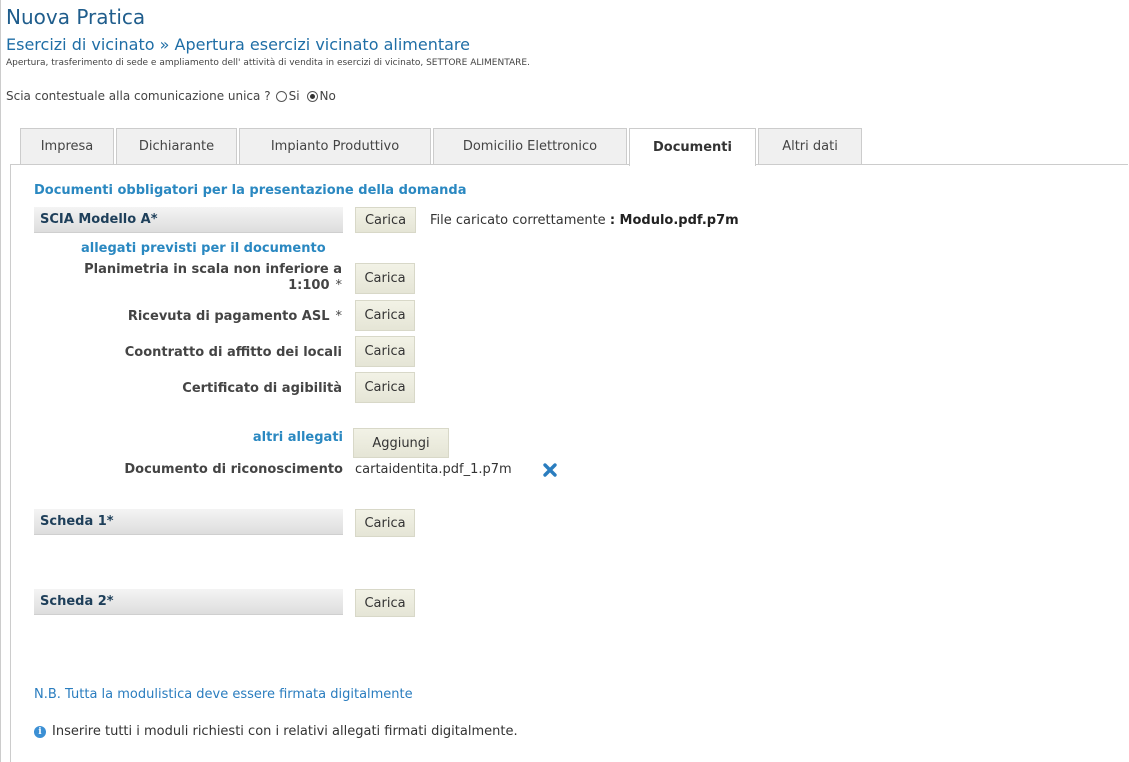 This screenshot has width=1129, height=762. I want to click on planimetria-label-line2: 1:100, so click(309, 285).